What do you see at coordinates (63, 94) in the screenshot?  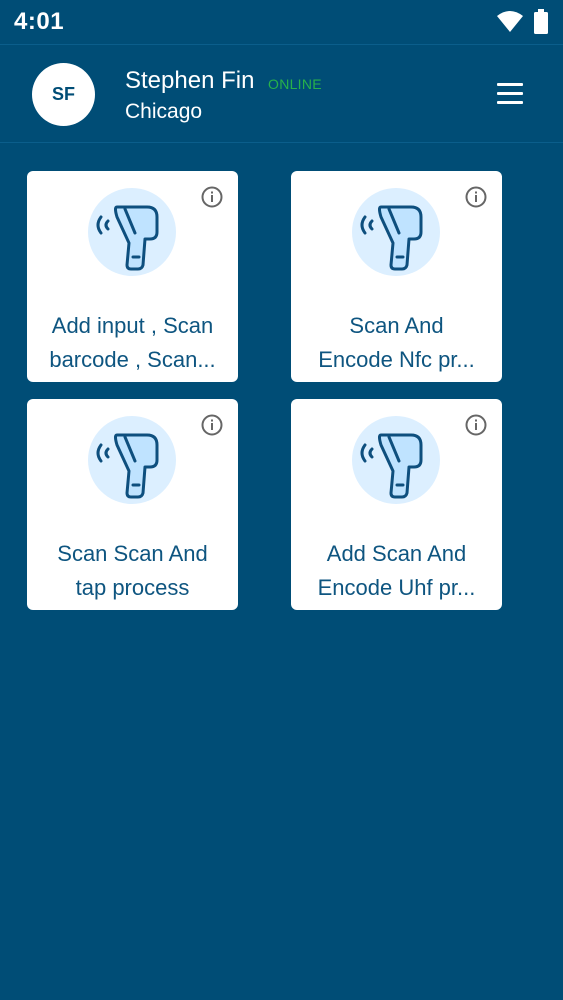 I see `avatar: SF` at bounding box center [63, 94].